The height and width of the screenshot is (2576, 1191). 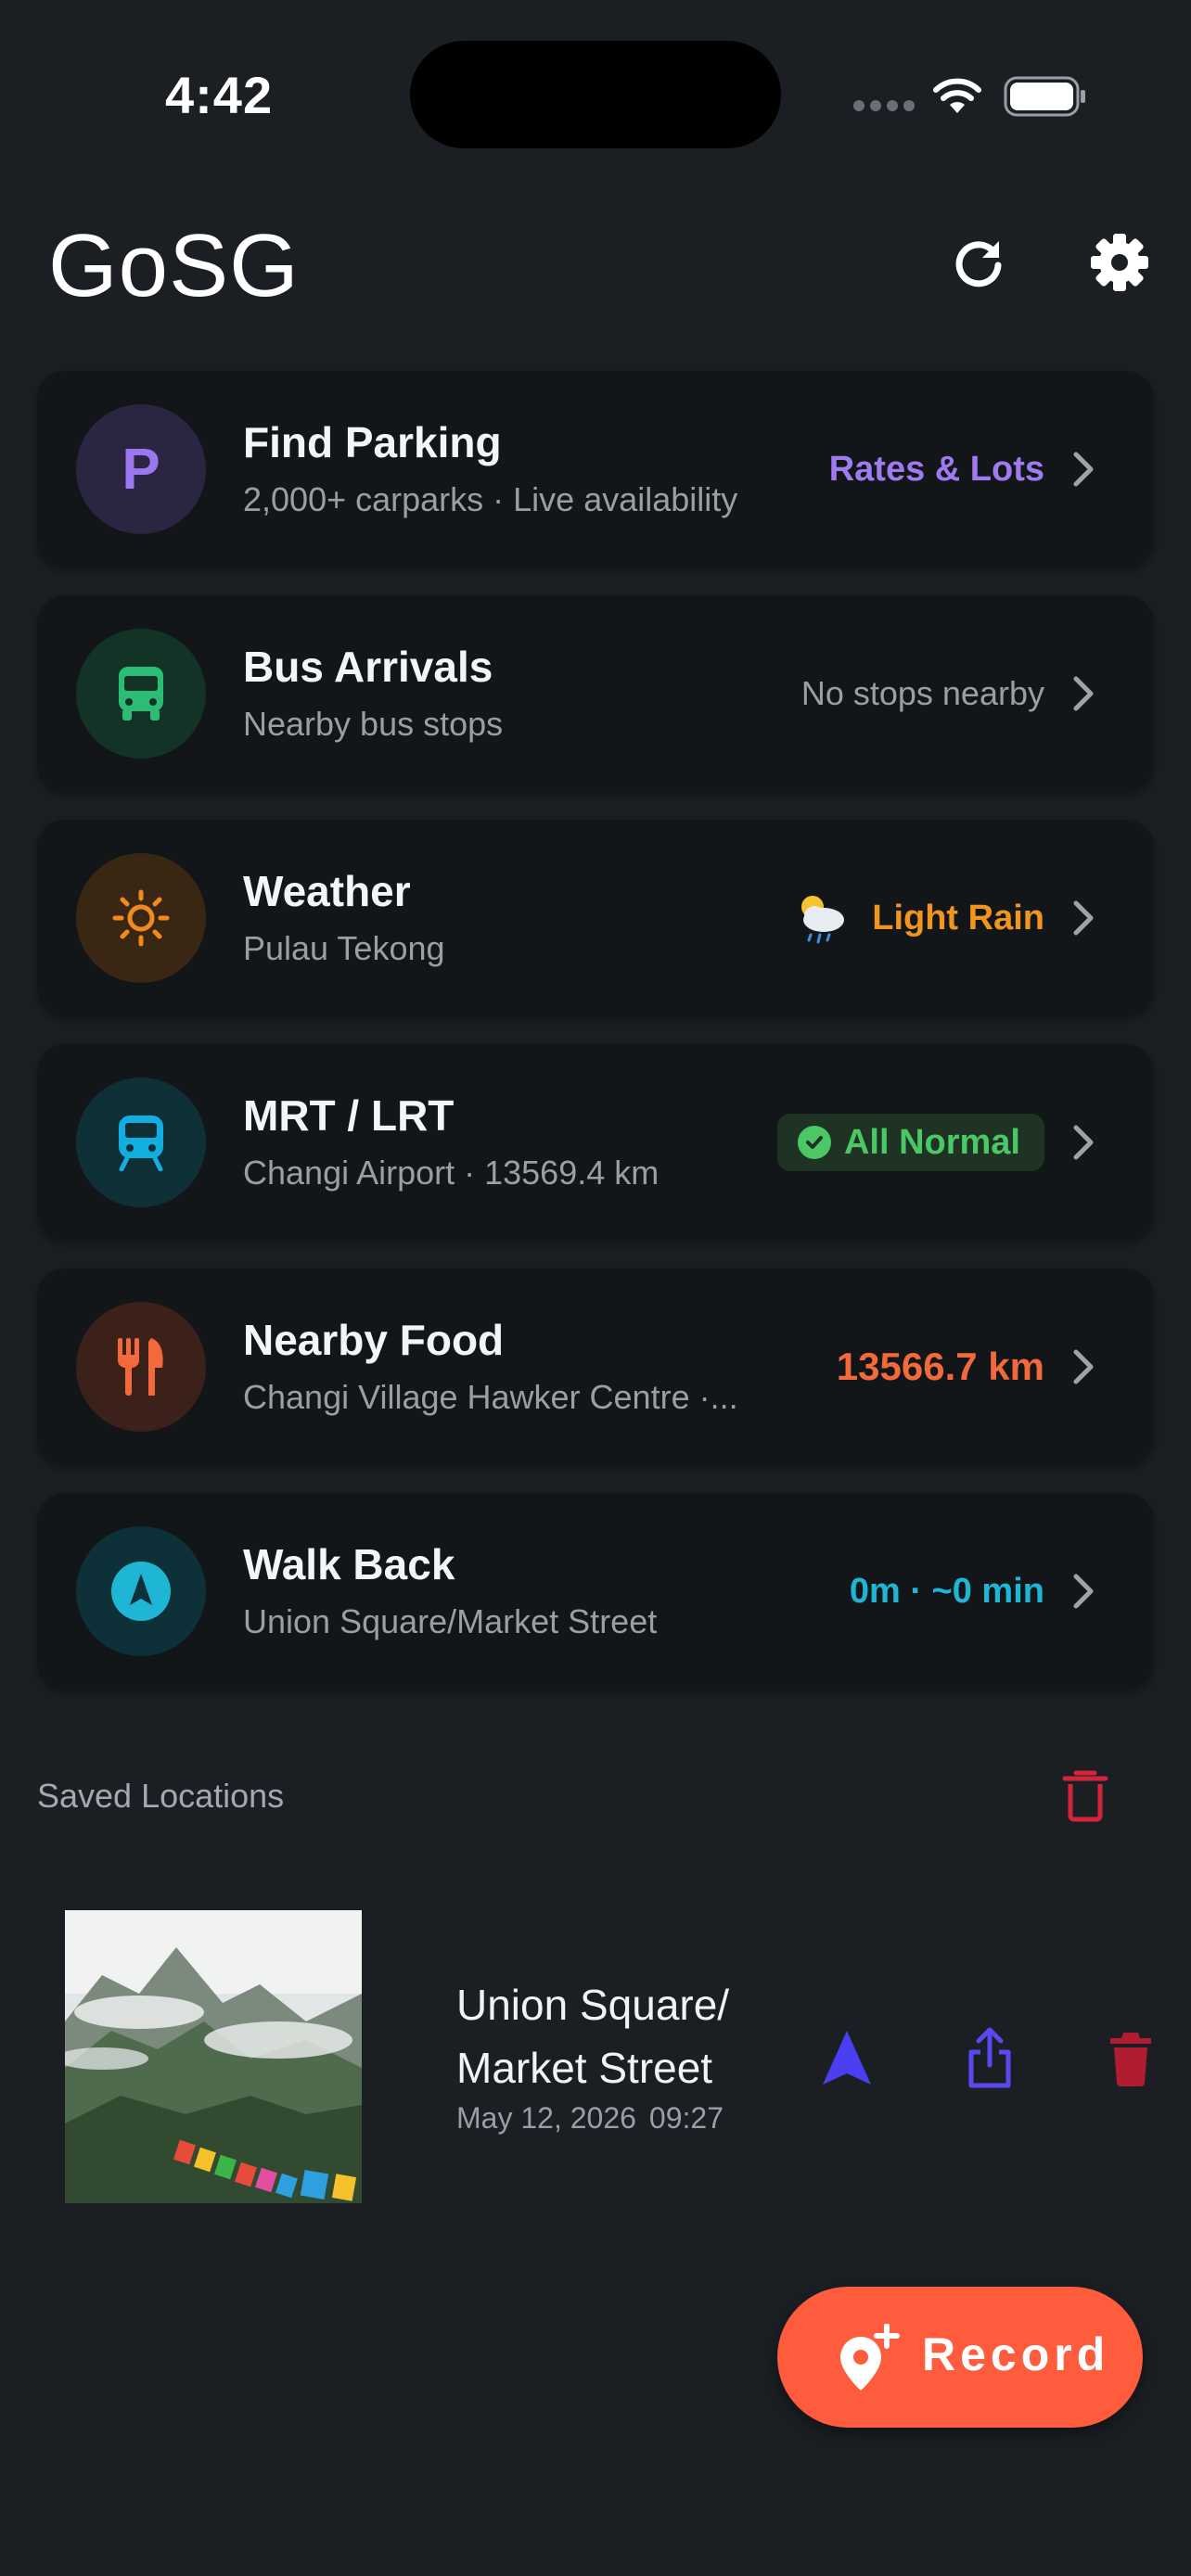 What do you see at coordinates (344, 948) in the screenshot?
I see `card-subtitle: Pulau Tekong` at bounding box center [344, 948].